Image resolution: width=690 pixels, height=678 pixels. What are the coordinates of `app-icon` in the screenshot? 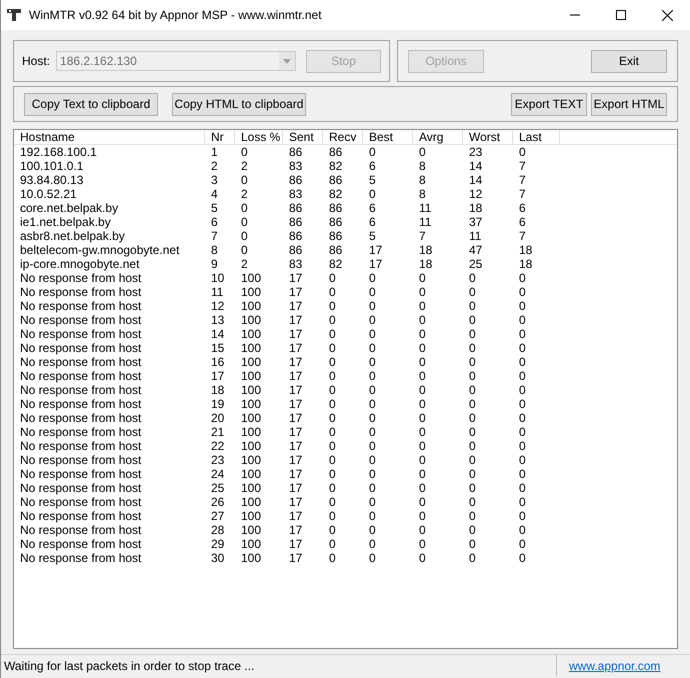 It's located at (14, 15).